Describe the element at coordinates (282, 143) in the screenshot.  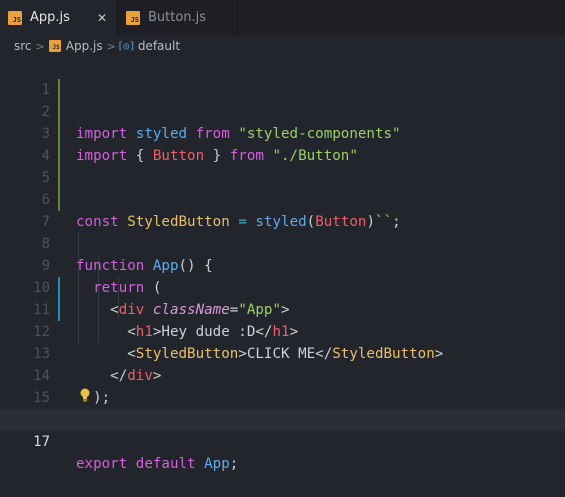
I see `code-line: 4` at that location.